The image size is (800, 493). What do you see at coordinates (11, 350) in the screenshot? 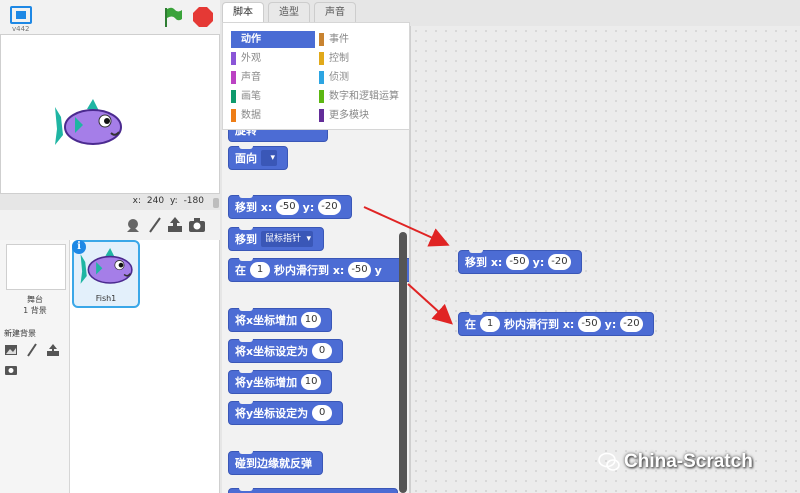
I see `backdrop-library-icon` at bounding box center [11, 350].